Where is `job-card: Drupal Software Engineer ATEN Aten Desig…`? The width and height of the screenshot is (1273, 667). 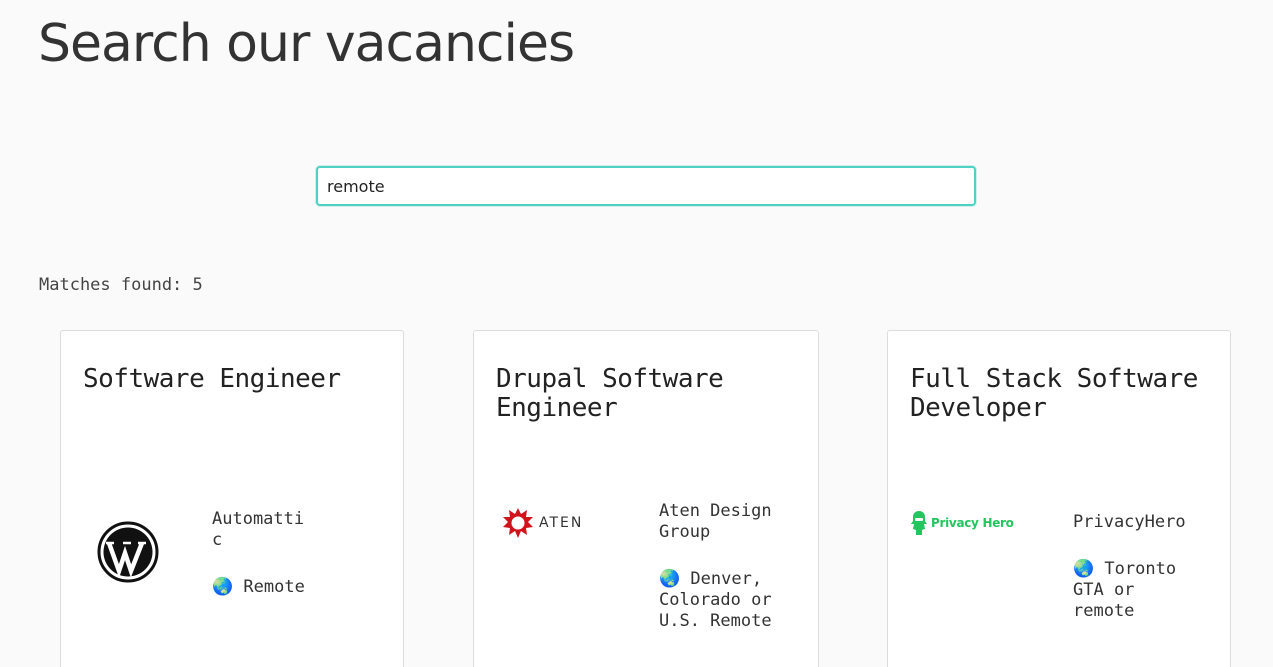
job-card: Drupal Software Engineer ATEN Aten Desig… is located at coordinates (646, 498).